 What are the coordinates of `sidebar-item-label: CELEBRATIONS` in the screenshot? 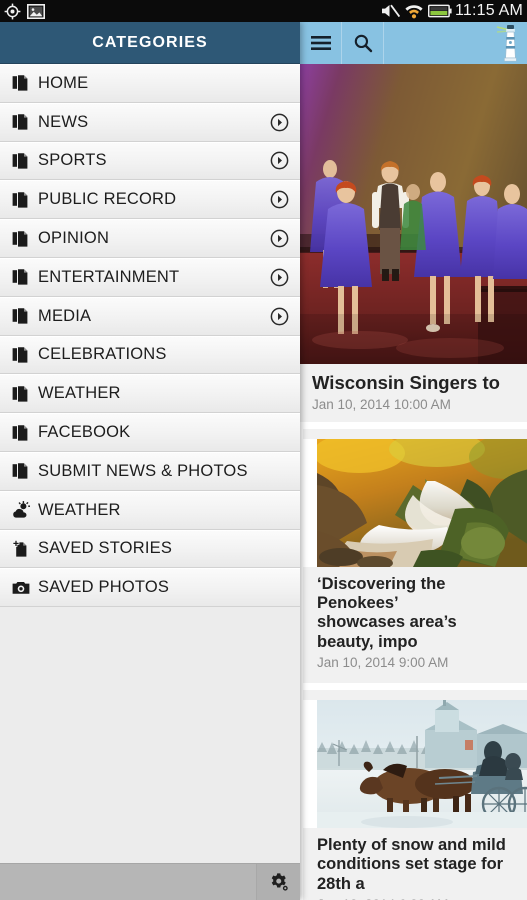 It's located at (102, 354).